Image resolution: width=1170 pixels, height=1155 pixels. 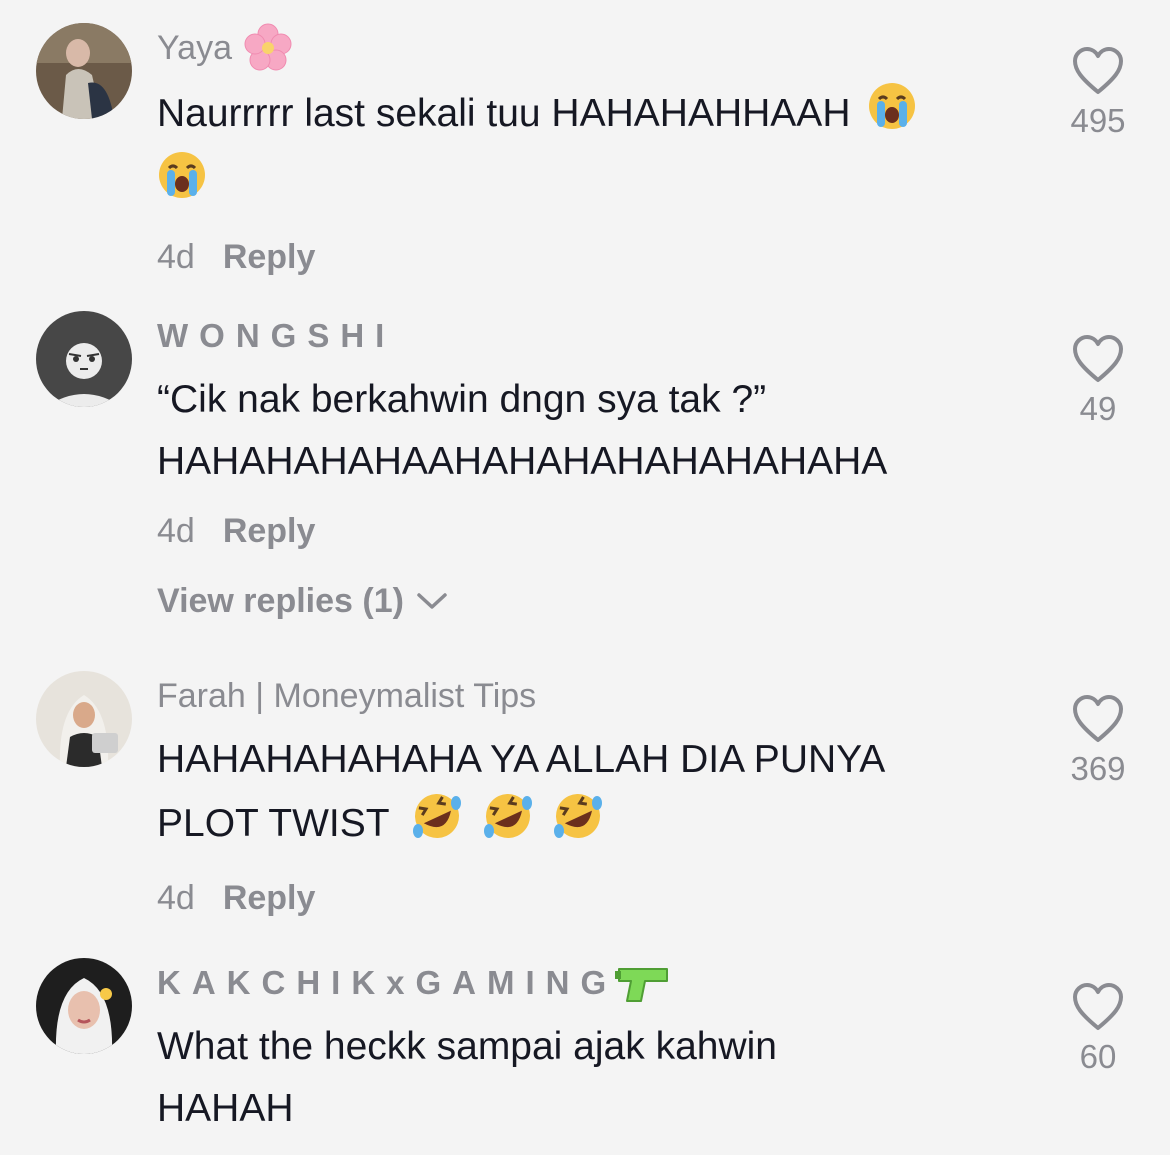 I want to click on like-count: 49, so click(x=1098, y=408).